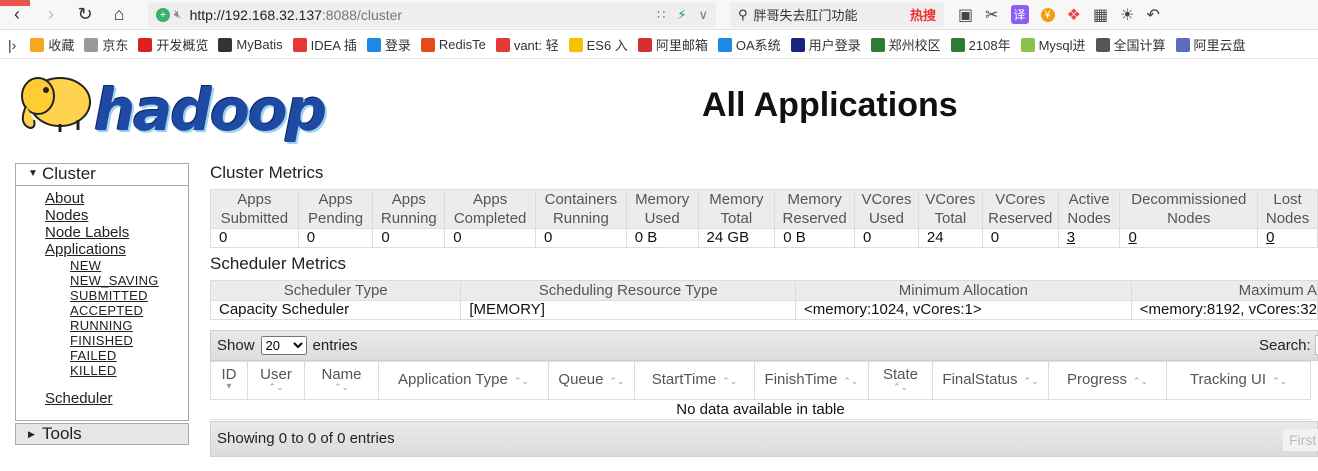 The height and width of the screenshot is (471, 1318). Describe the element at coordinates (1100, 15) in the screenshot. I see `apps-grid-icon: ▦` at that location.